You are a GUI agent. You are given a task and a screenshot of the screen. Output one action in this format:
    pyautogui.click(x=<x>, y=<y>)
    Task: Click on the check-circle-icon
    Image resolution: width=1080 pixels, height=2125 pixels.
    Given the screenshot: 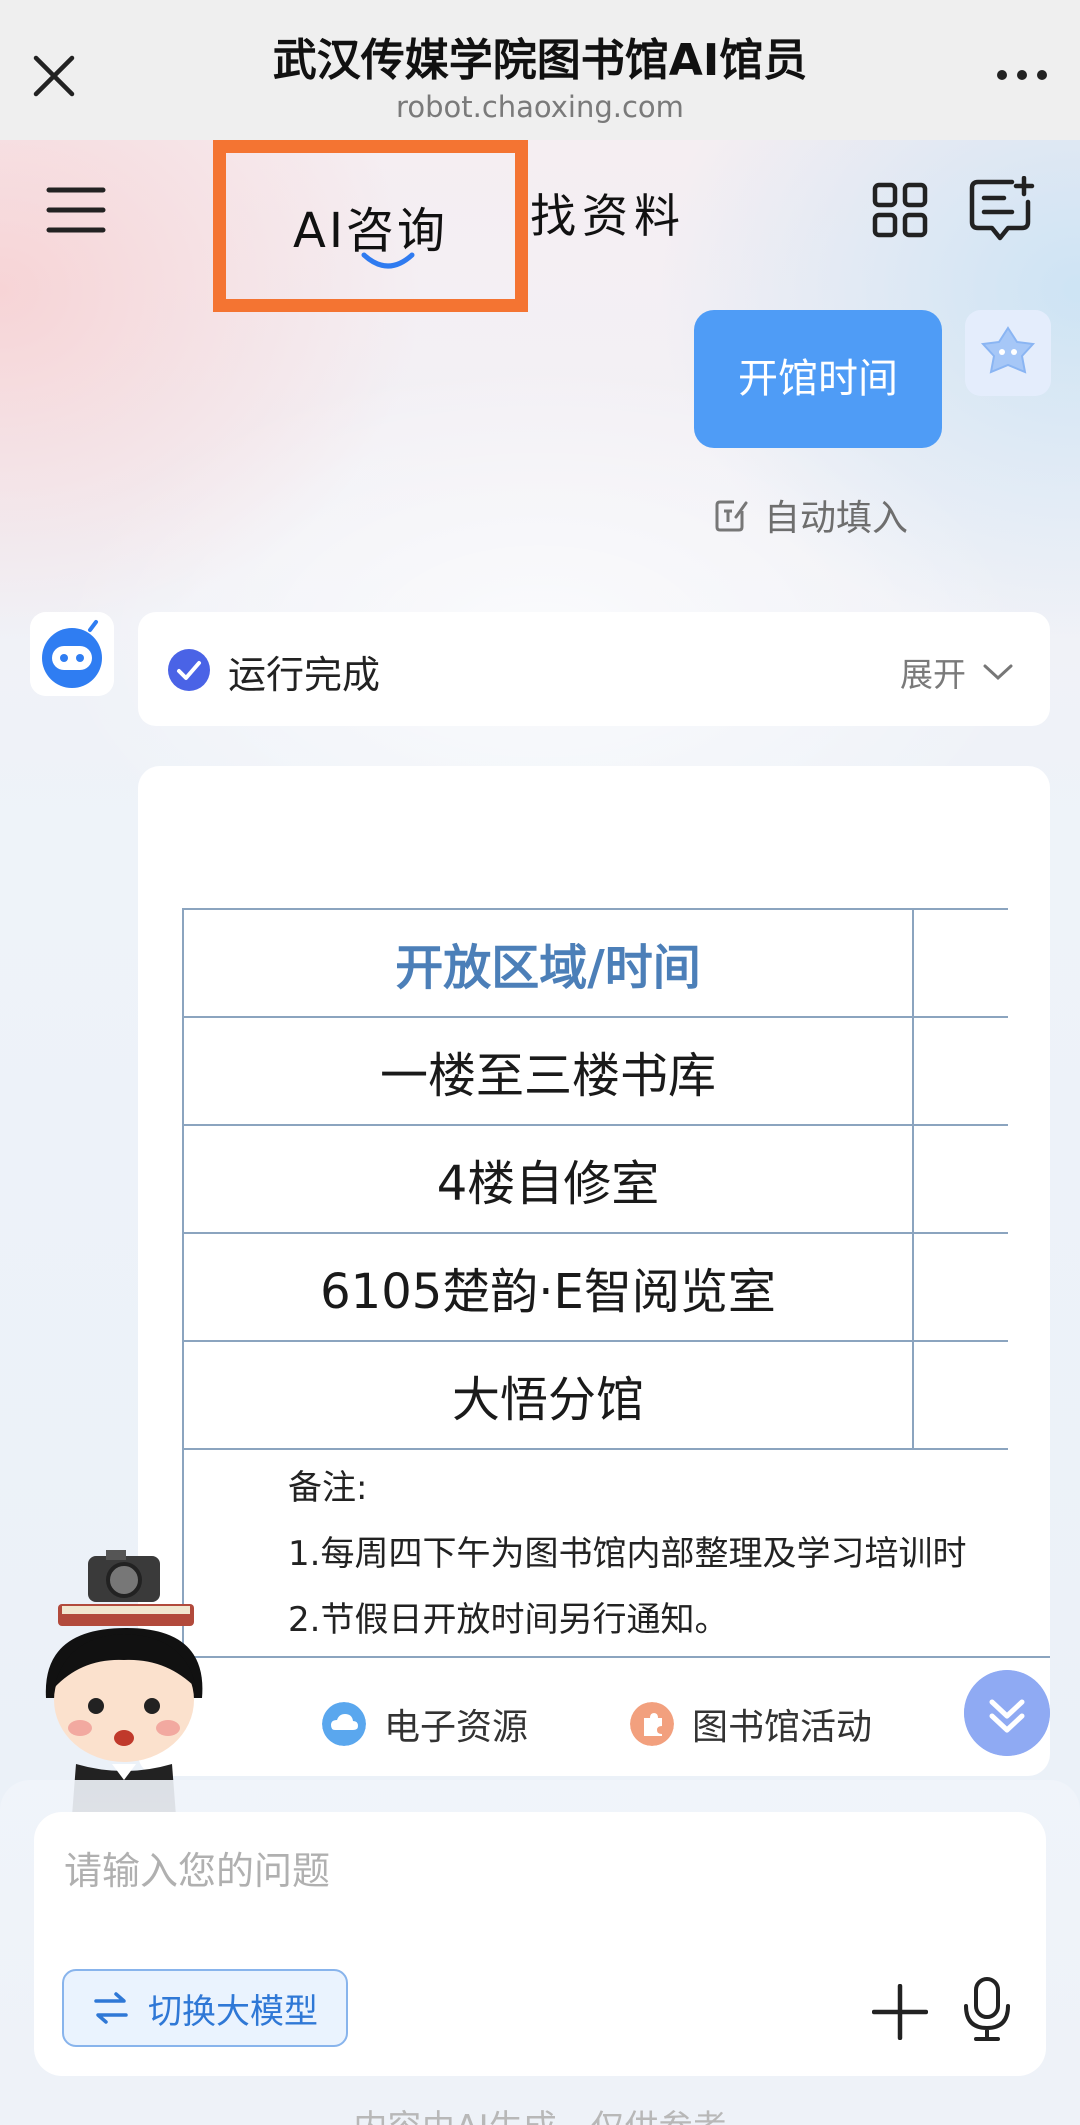 What is the action you would take?
    pyautogui.click(x=189, y=670)
    